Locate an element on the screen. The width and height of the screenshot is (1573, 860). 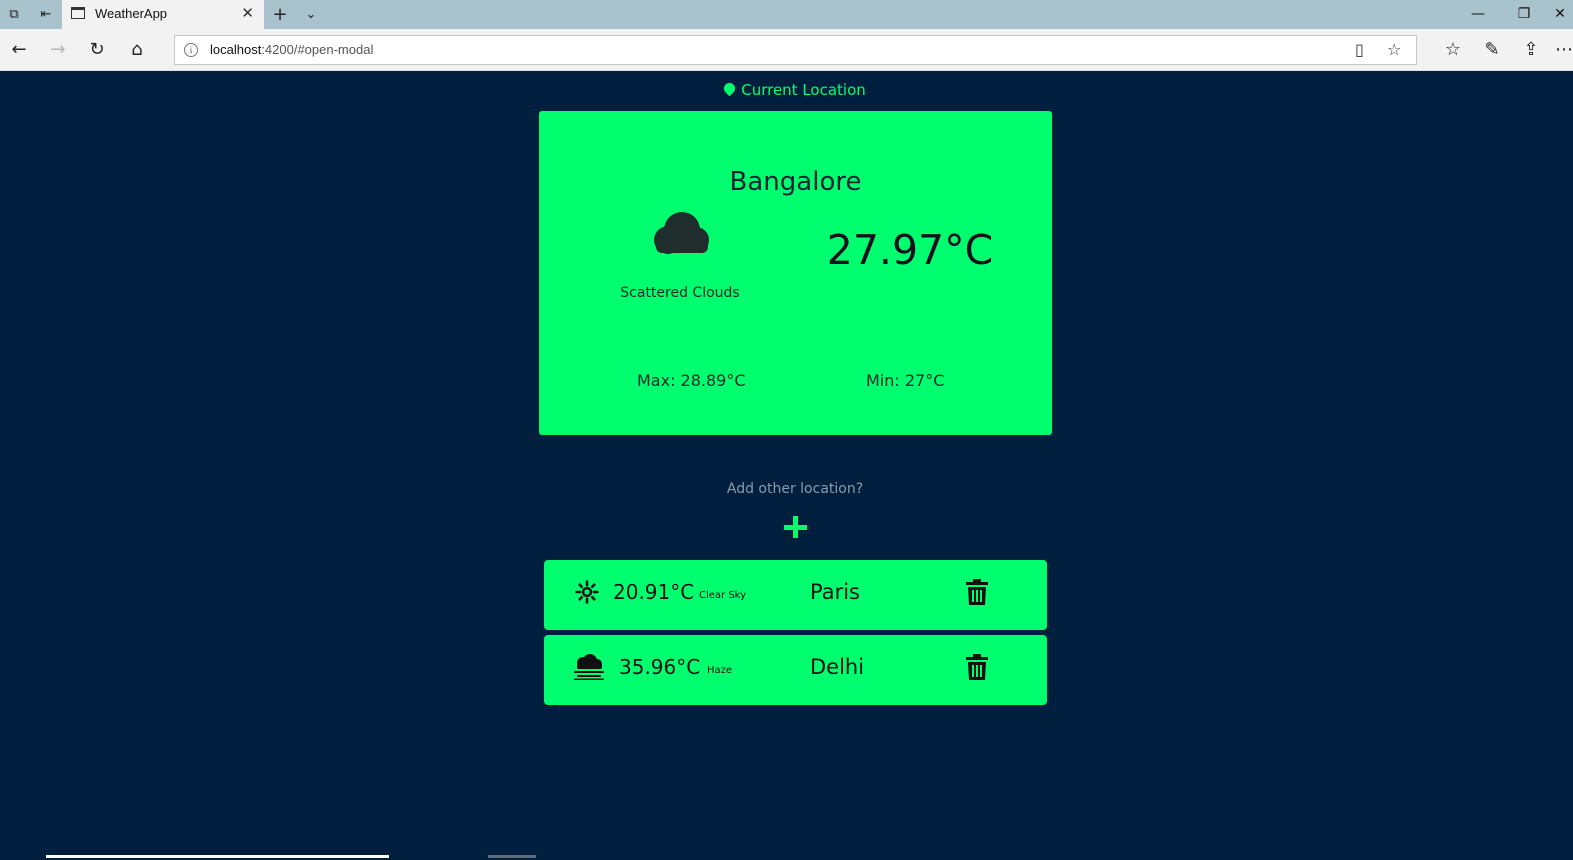
more-icon: ⋯ is located at coordinates (1564, 50).